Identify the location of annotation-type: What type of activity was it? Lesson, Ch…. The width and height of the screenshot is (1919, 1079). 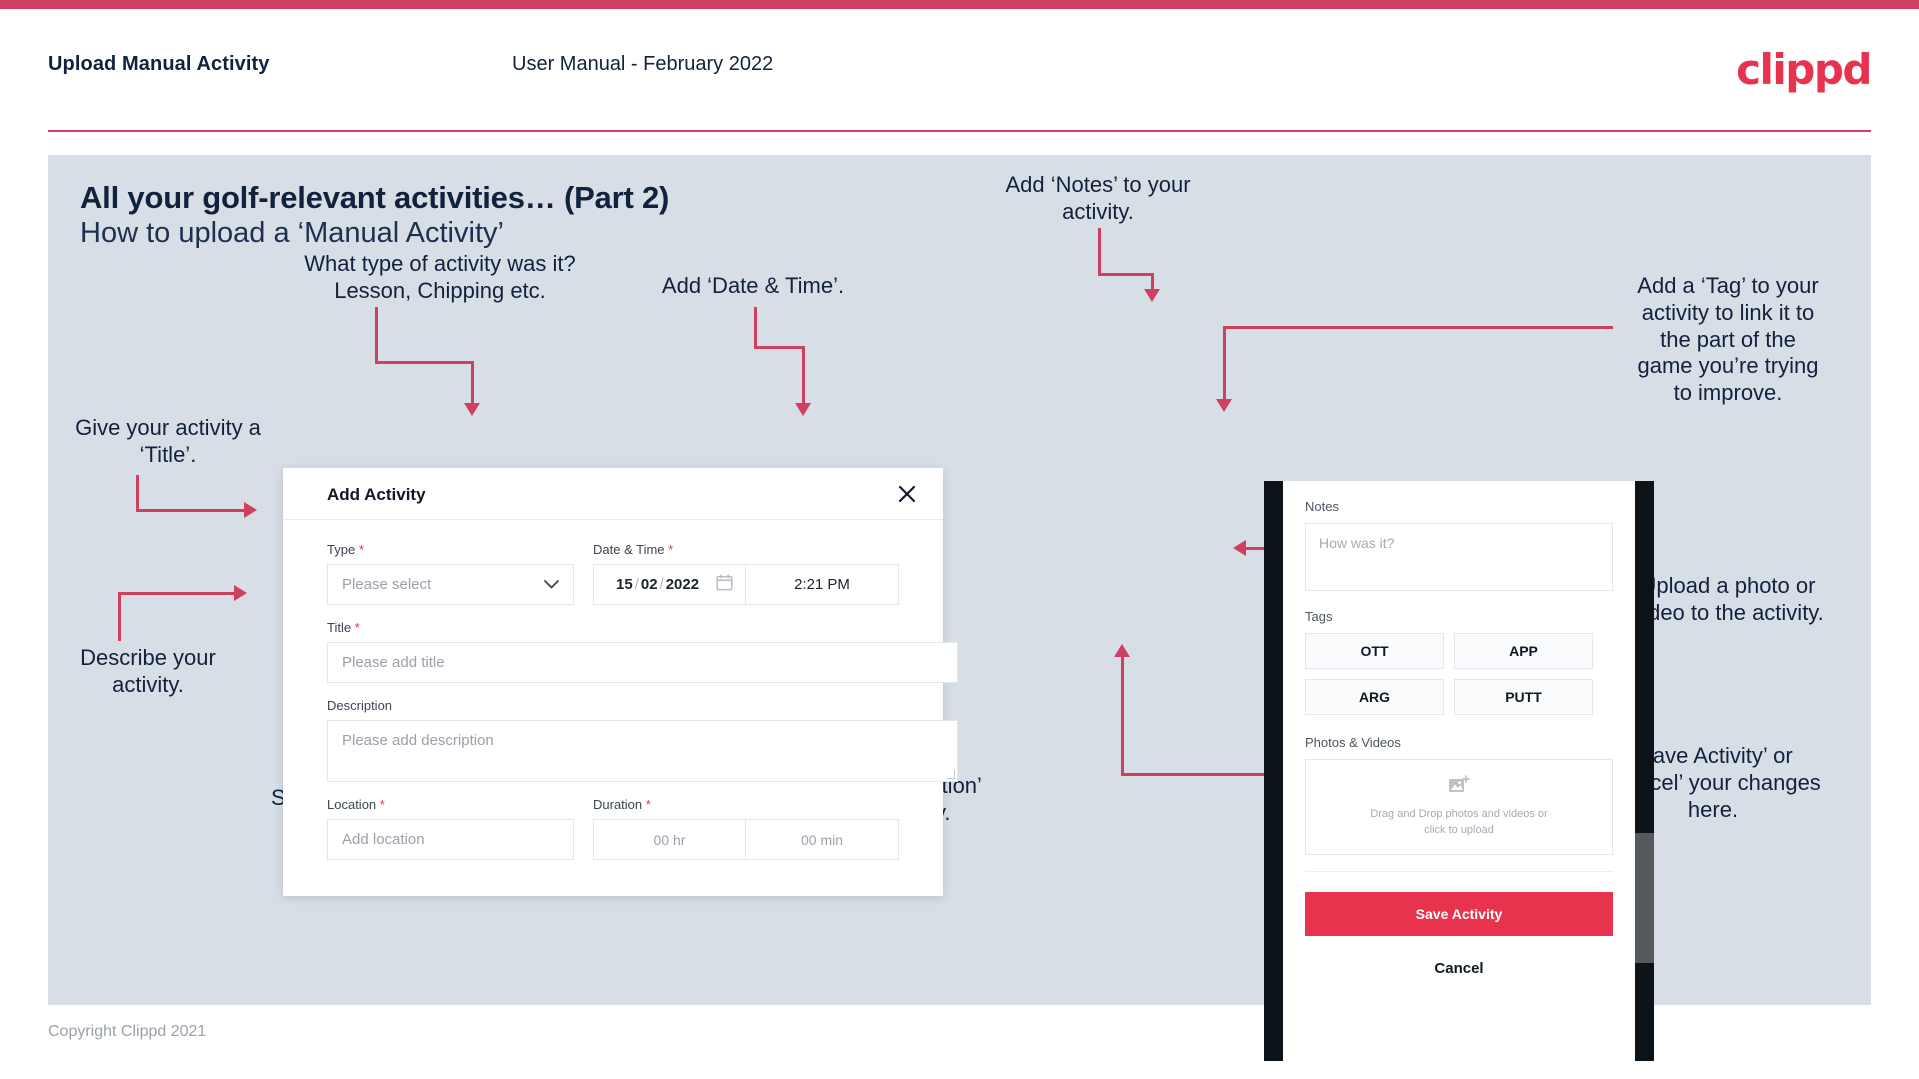
(440, 277).